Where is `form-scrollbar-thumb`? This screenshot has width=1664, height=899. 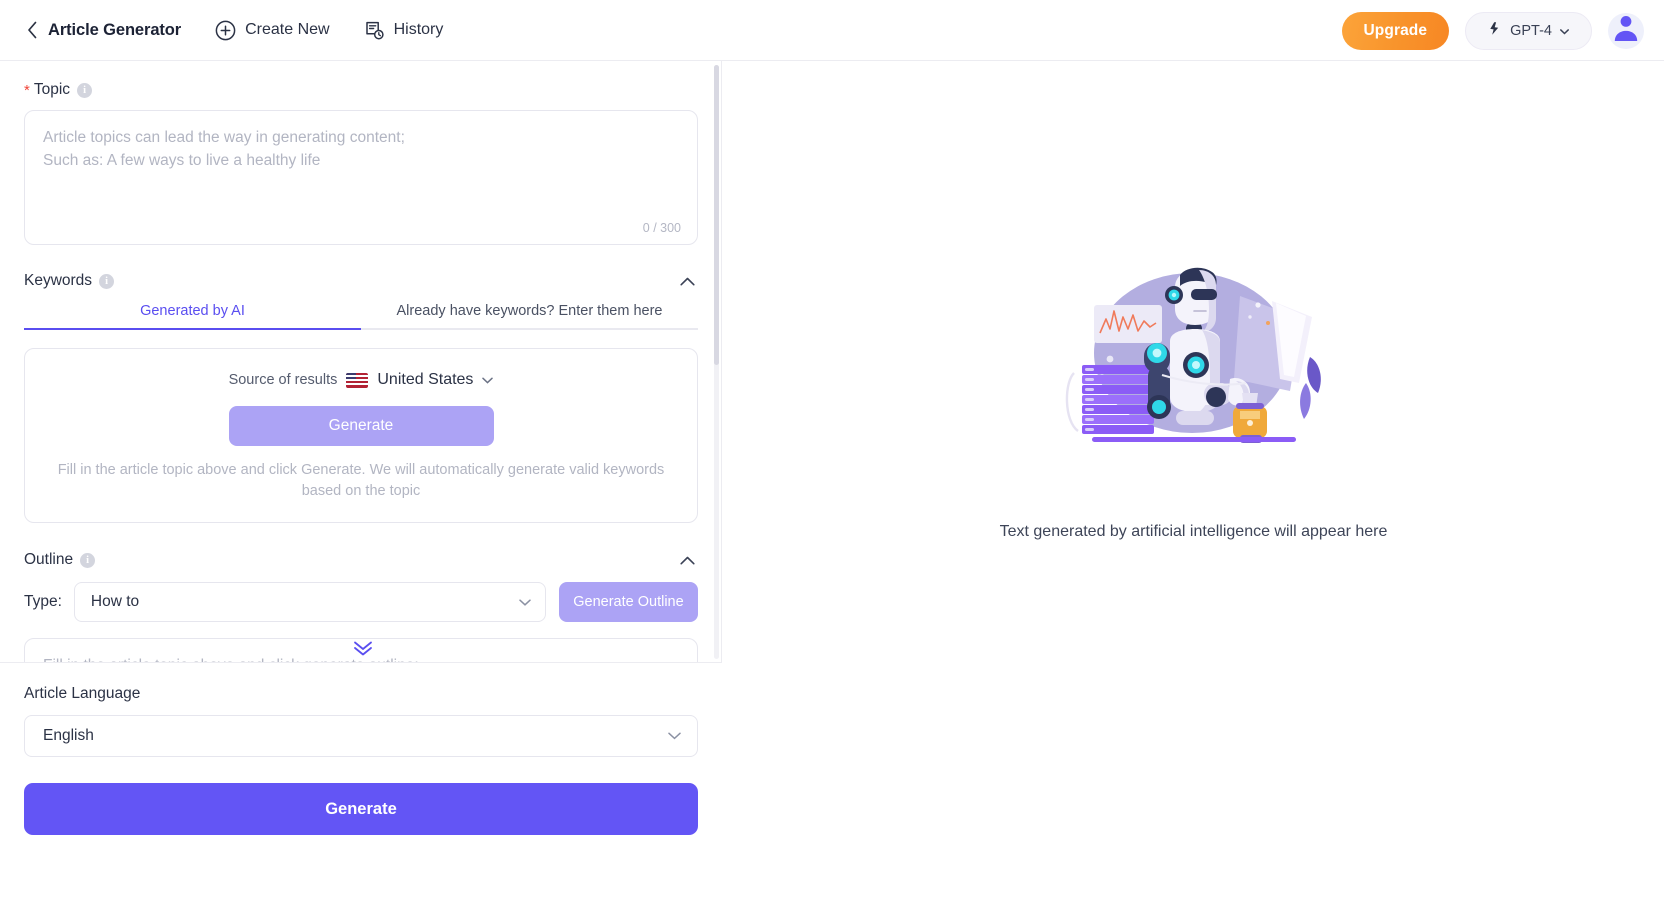
form-scrollbar-thumb is located at coordinates (716, 215).